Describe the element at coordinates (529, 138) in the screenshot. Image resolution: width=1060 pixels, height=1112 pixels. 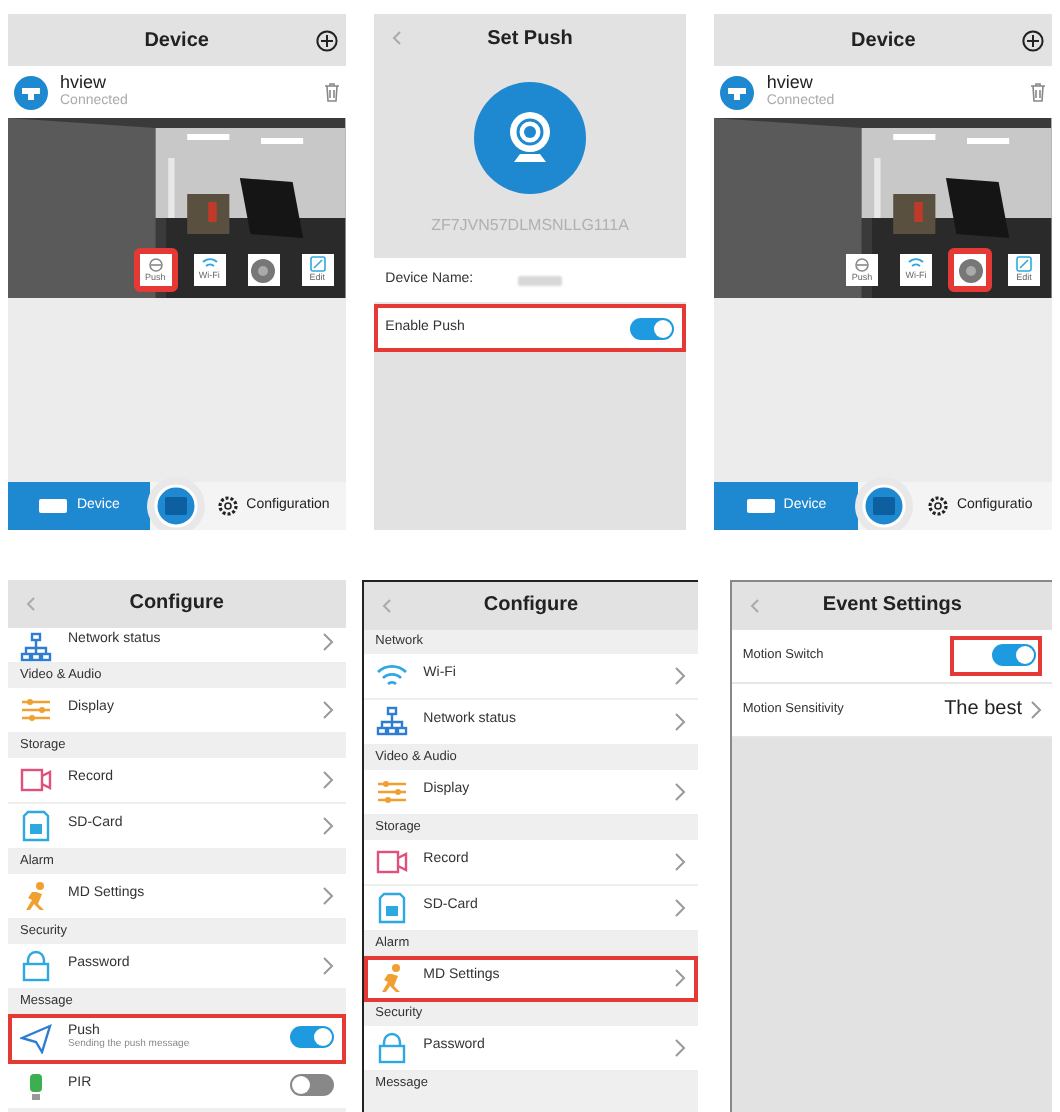
I see `webcam-icon` at that location.